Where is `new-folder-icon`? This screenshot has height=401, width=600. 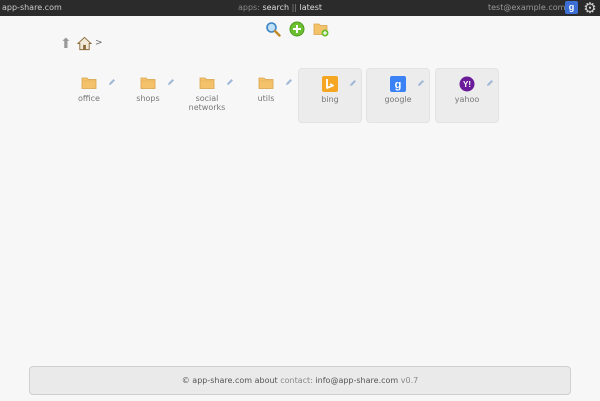
new-folder-icon is located at coordinates (321, 29).